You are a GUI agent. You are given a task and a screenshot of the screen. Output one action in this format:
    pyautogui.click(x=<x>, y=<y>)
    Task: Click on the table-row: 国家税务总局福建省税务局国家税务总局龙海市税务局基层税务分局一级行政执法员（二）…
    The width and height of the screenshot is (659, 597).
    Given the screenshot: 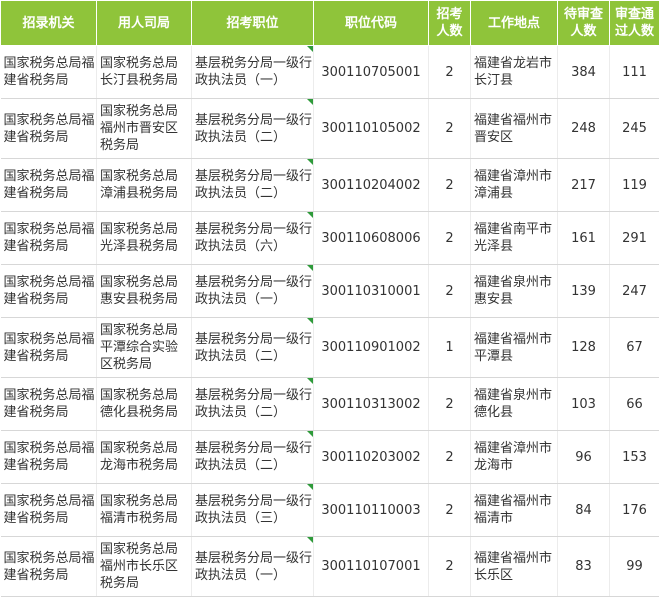 What is the action you would take?
    pyautogui.click(x=330, y=457)
    